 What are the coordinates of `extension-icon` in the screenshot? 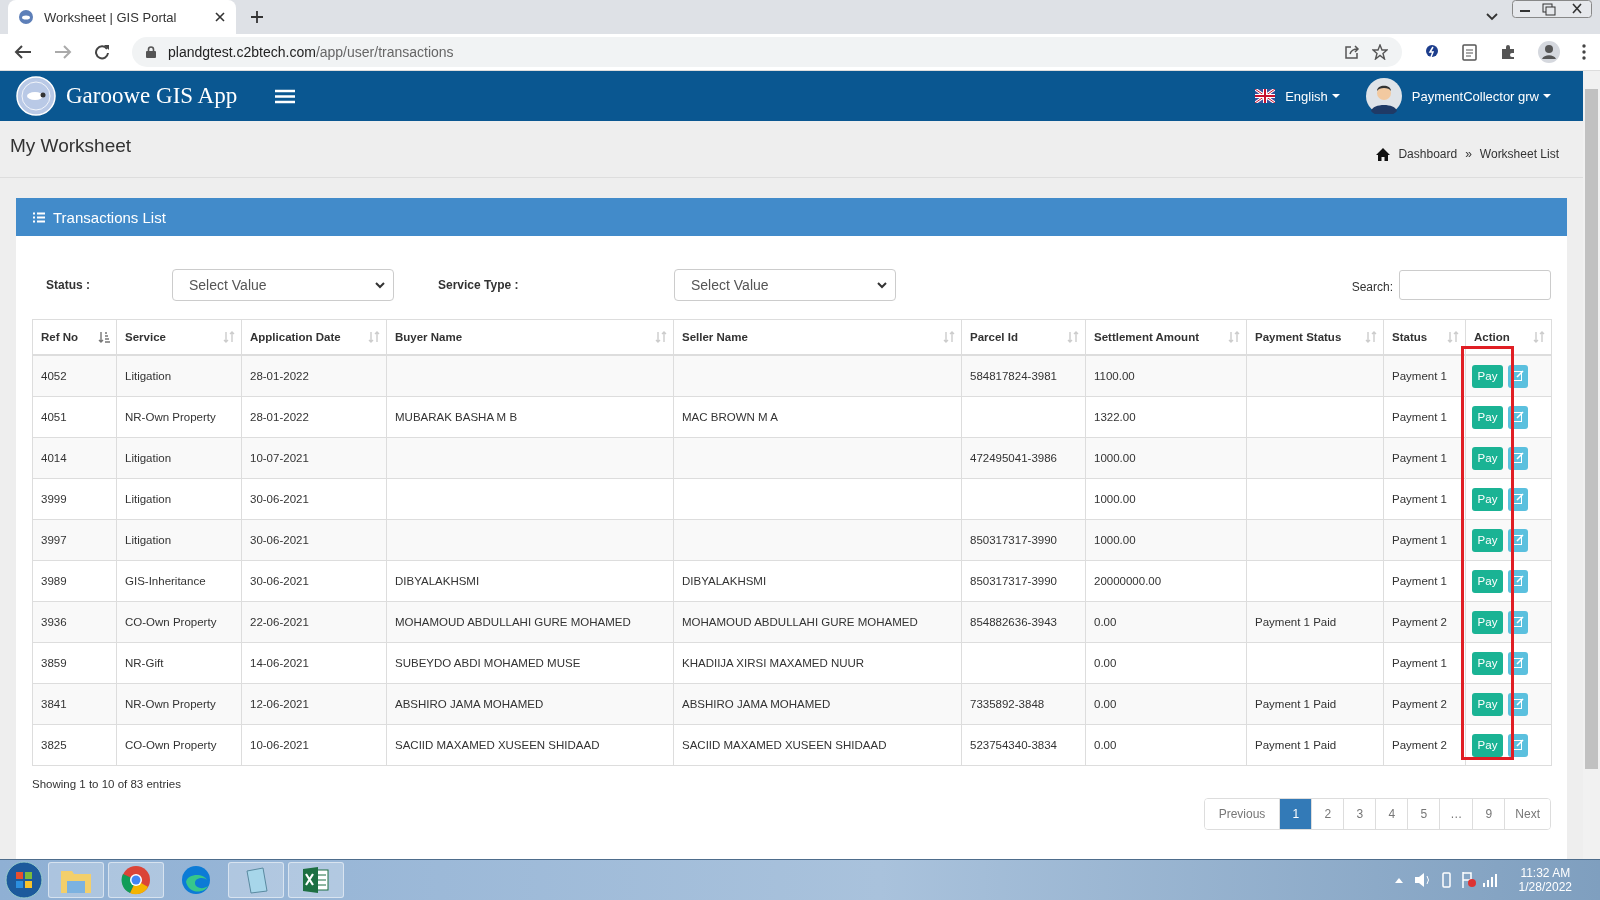 It's located at (1432, 52).